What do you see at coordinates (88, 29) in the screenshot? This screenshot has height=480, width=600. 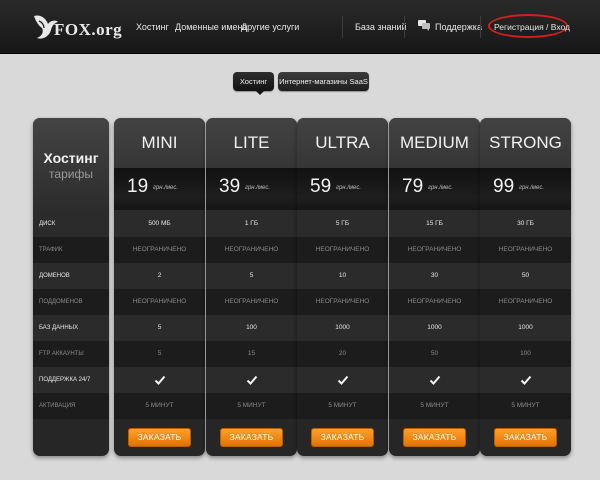 I see `logo-text: FOX.org` at bounding box center [88, 29].